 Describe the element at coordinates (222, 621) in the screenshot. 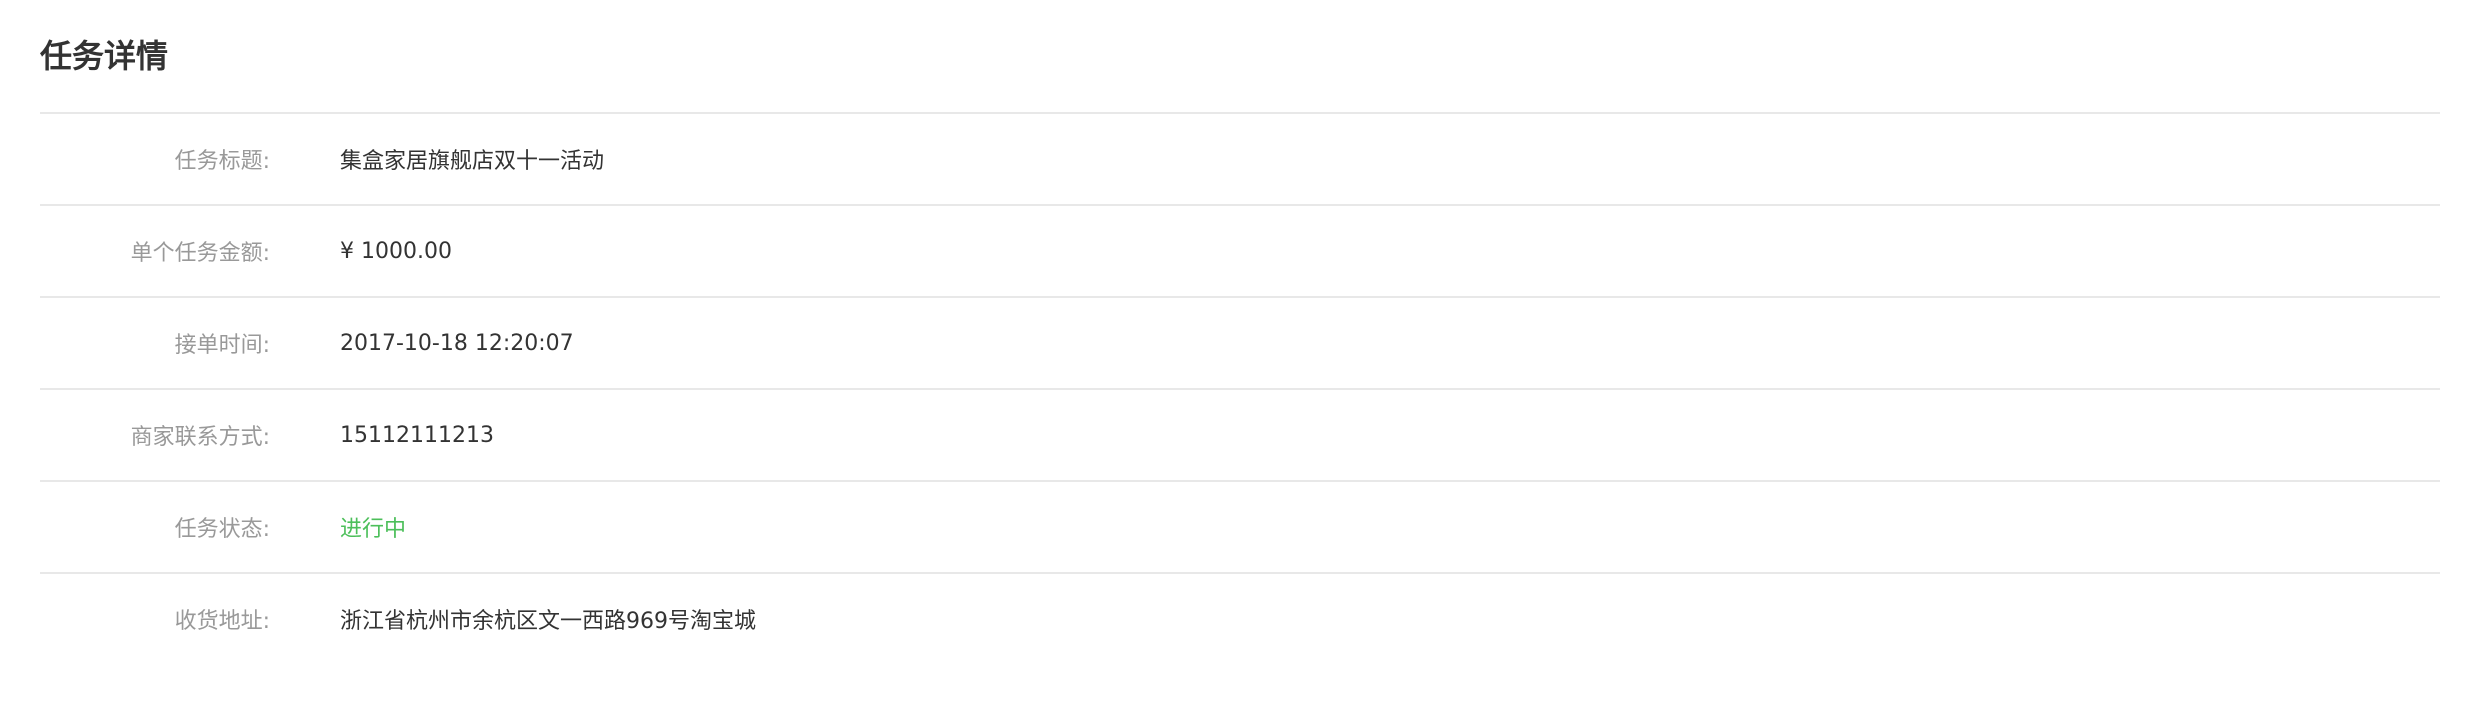

I see `shipping-address-label: 收货地址:` at that location.